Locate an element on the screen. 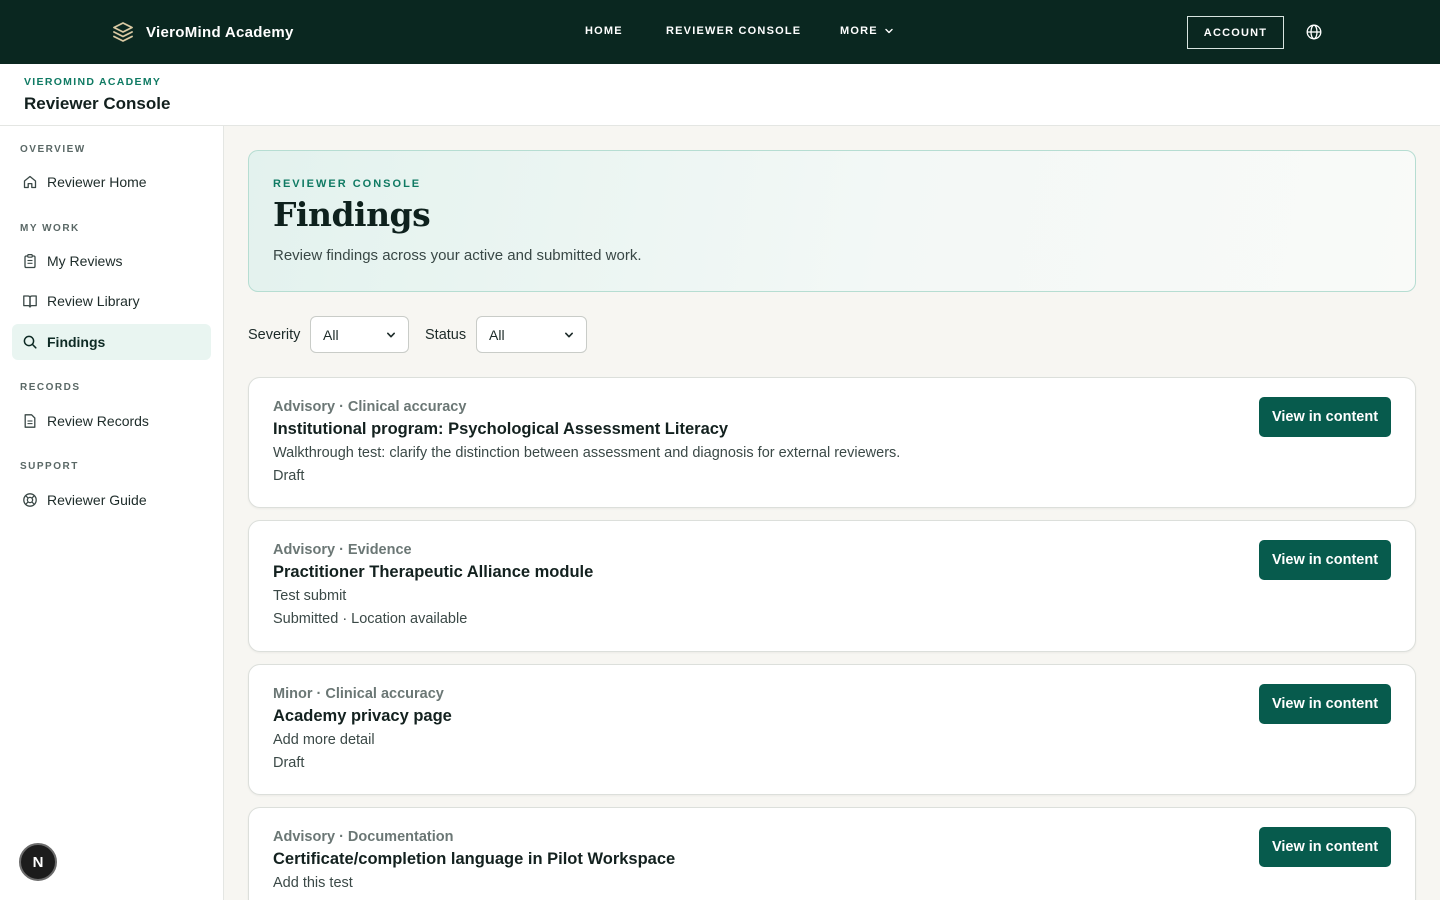 Image resolution: width=1440 pixels, height=900 pixels. header-title: Reviewer Console is located at coordinates (97, 103).